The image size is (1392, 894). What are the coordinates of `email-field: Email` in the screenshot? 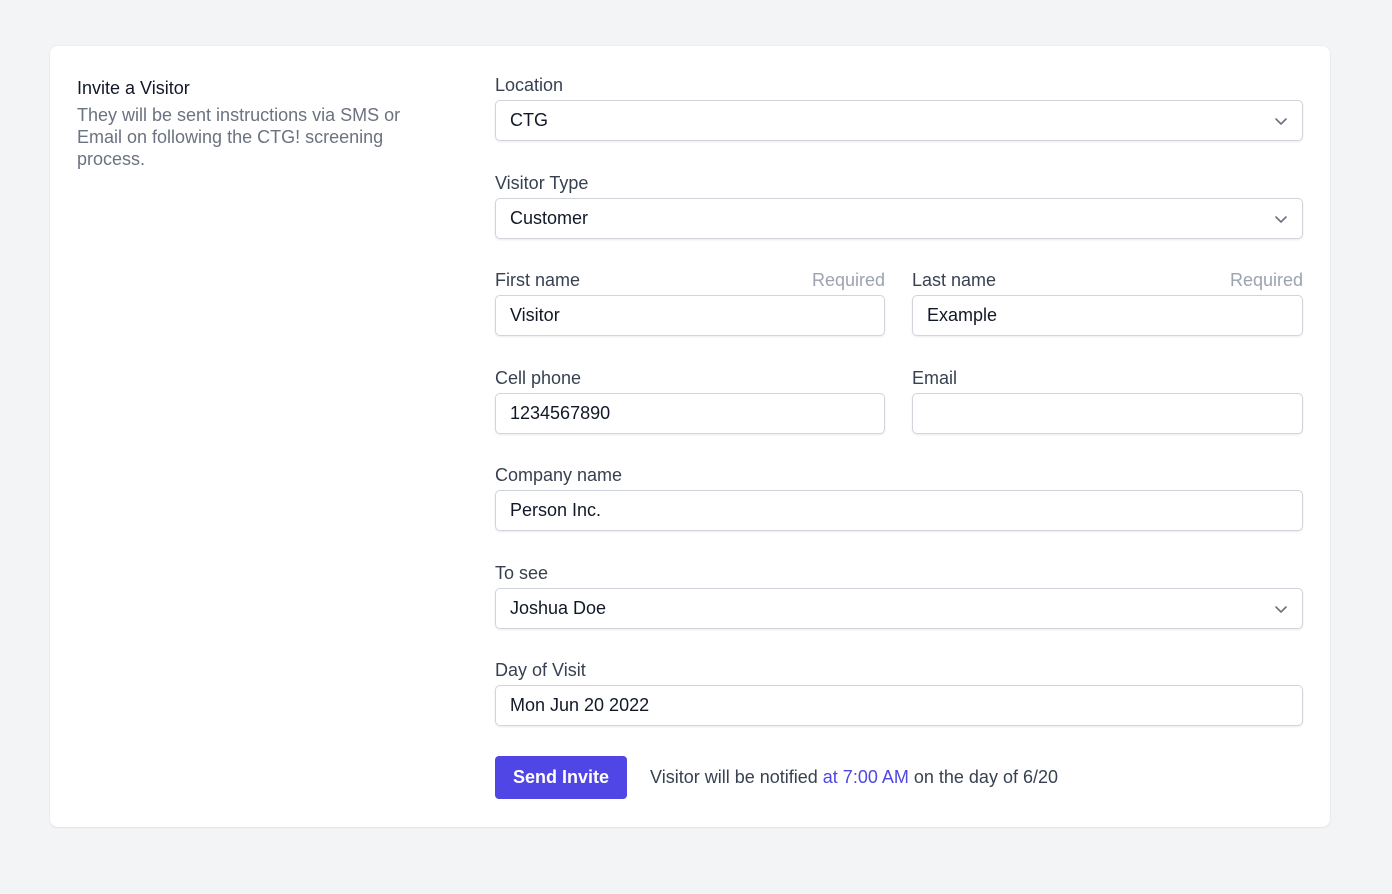 It's located at (1107, 400).